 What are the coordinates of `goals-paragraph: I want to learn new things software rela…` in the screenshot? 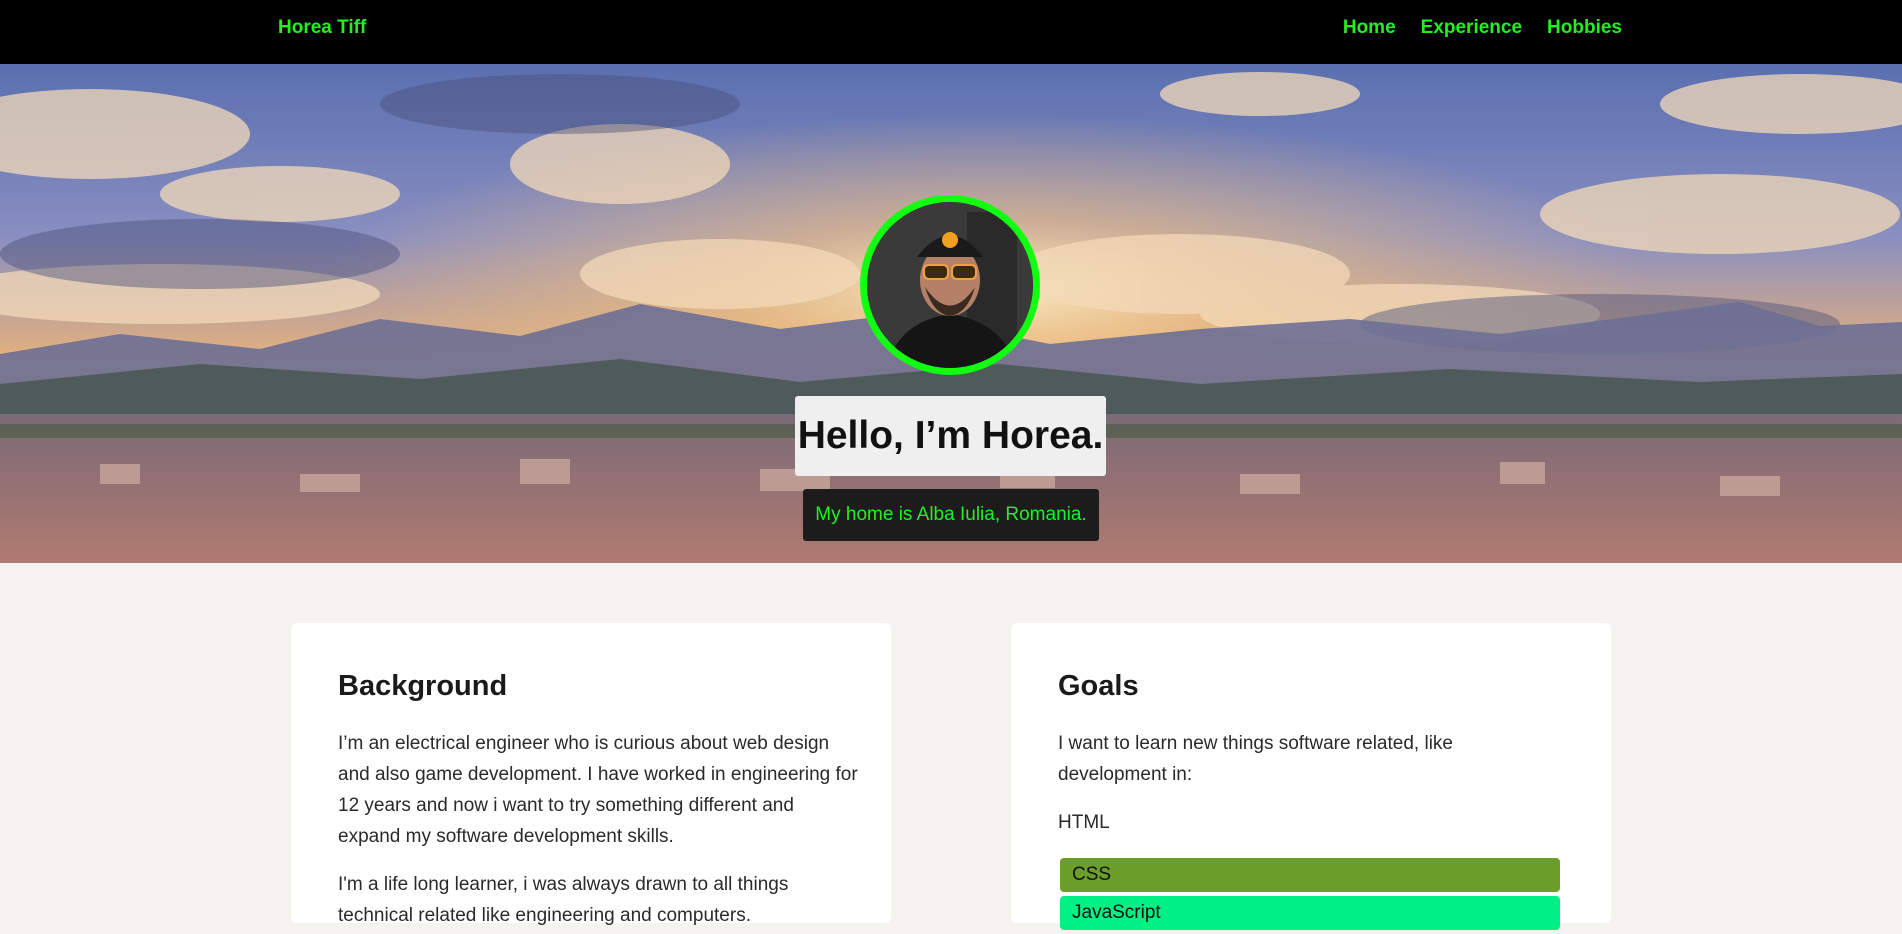 It's located at (1255, 759).